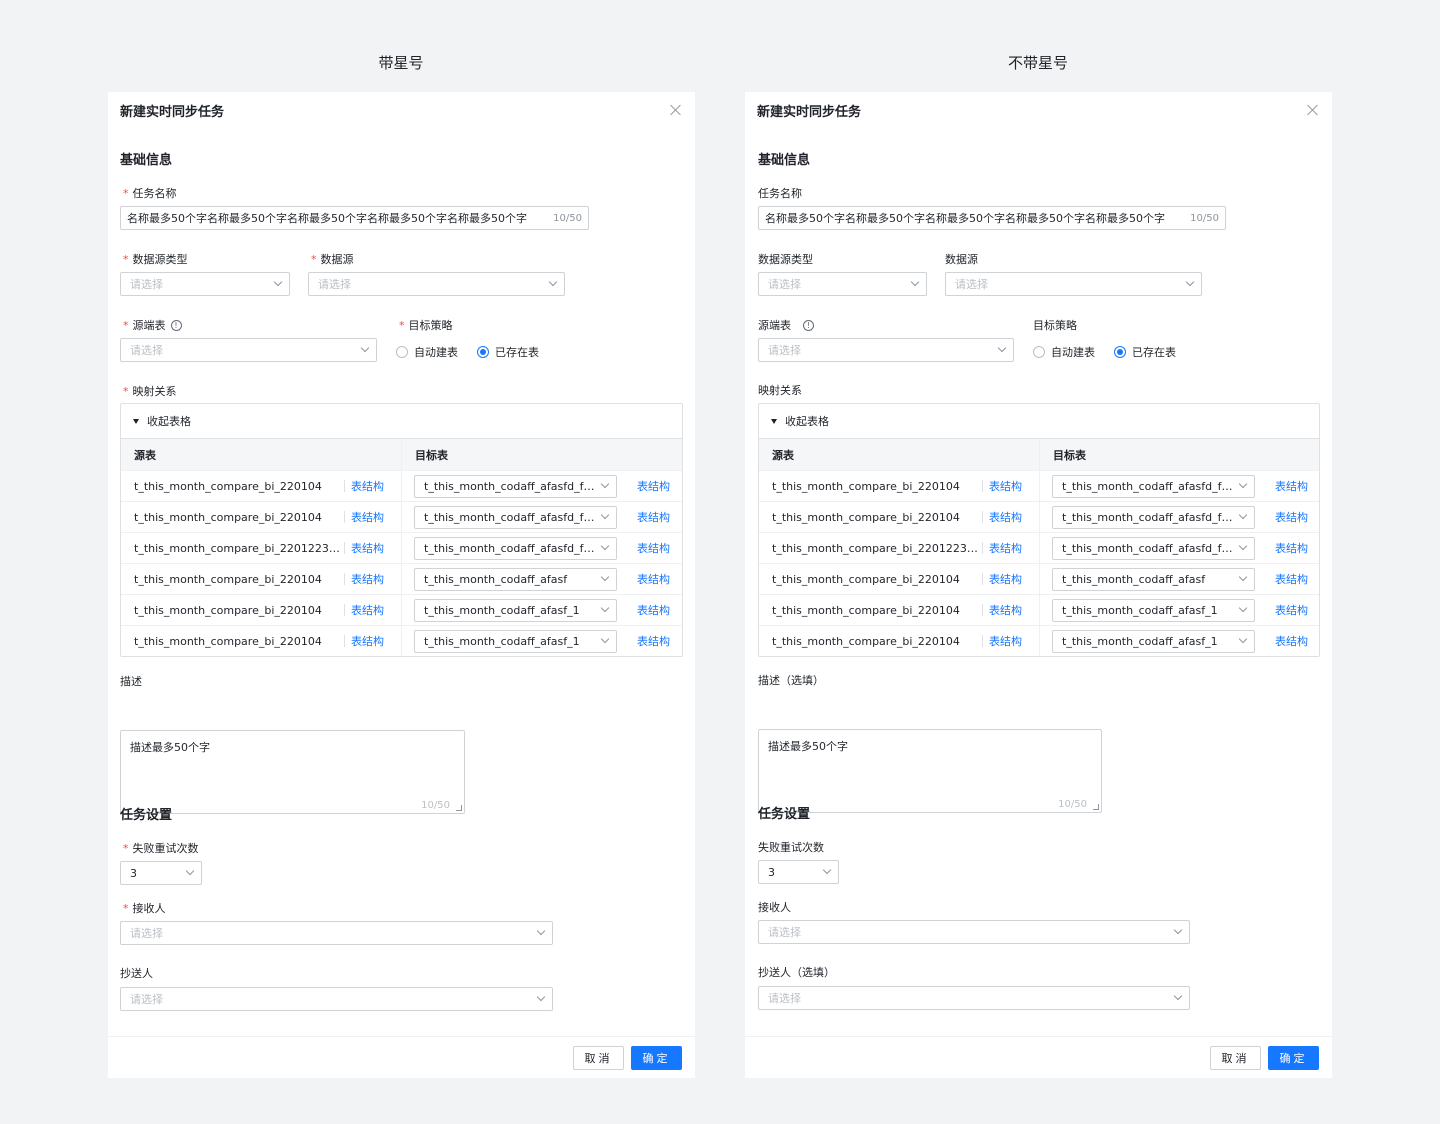 This screenshot has width=1440, height=1124. What do you see at coordinates (899, 454) in the screenshot?
I see `col-source-header: 源表` at bounding box center [899, 454].